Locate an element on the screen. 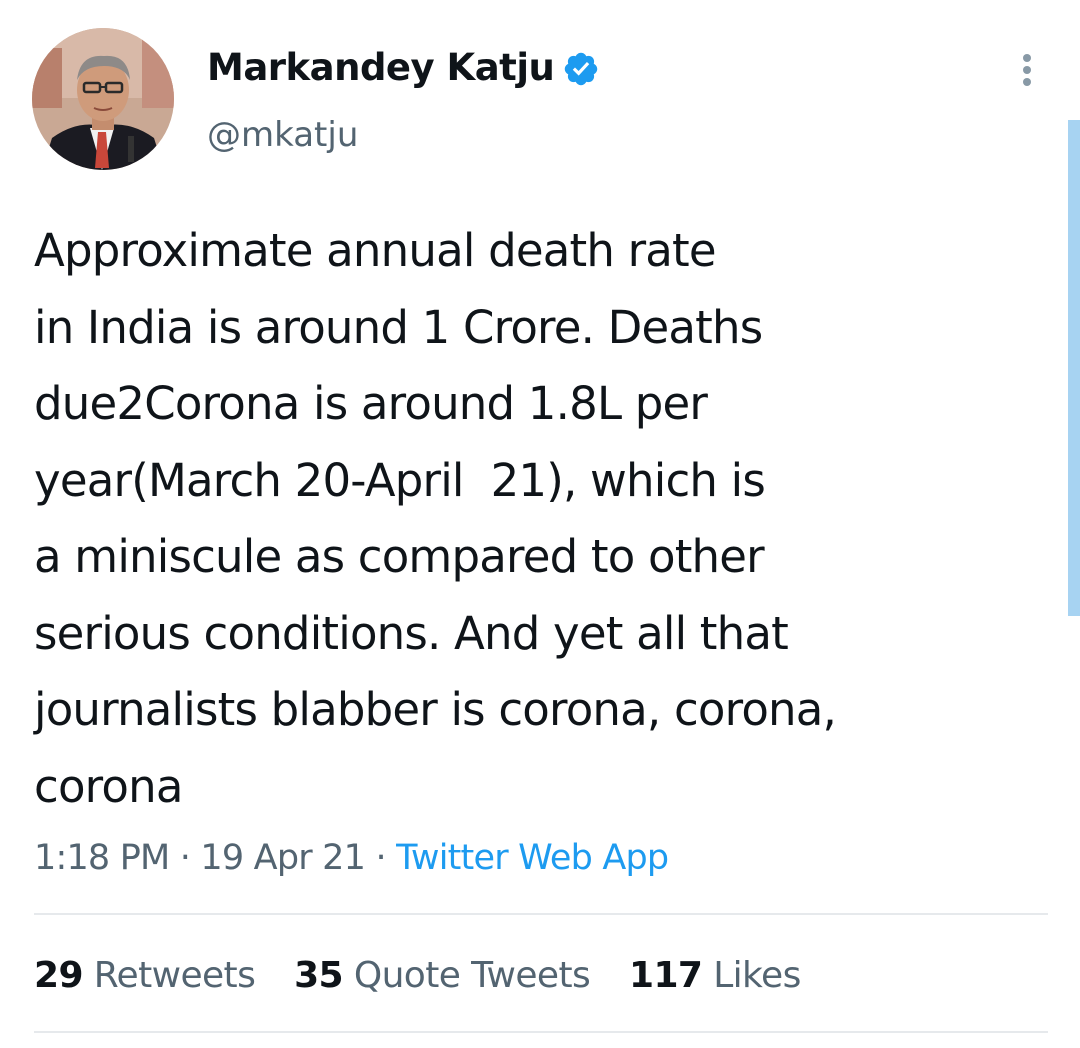  avatar is located at coordinates (103, 99).